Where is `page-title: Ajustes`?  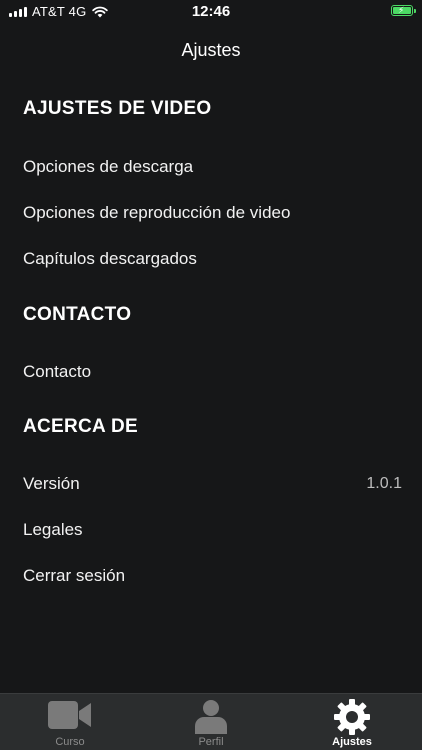
page-title: Ajustes is located at coordinates (211, 50).